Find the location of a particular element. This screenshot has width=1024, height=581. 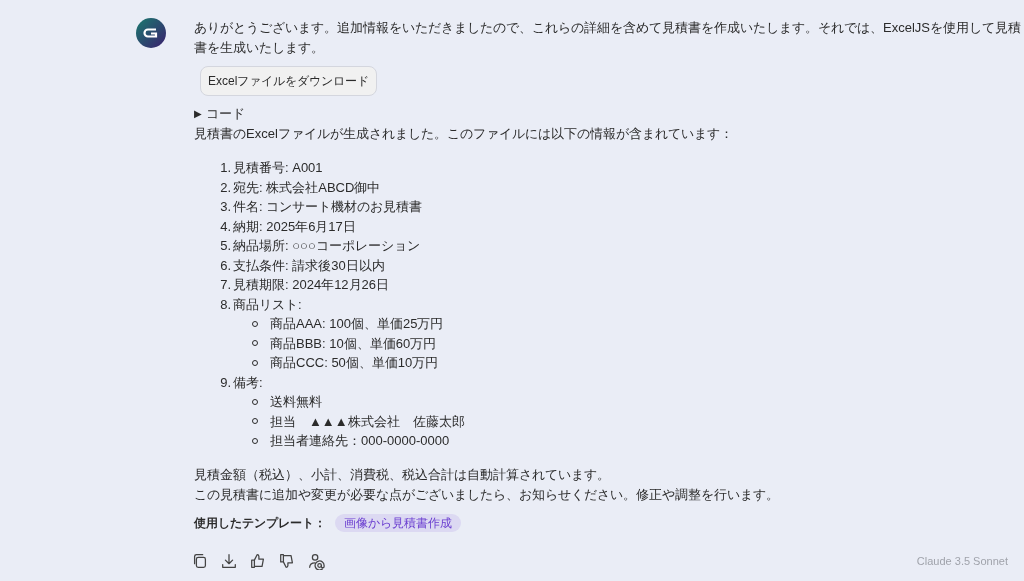

thumbs-up-icon is located at coordinates (258, 560).